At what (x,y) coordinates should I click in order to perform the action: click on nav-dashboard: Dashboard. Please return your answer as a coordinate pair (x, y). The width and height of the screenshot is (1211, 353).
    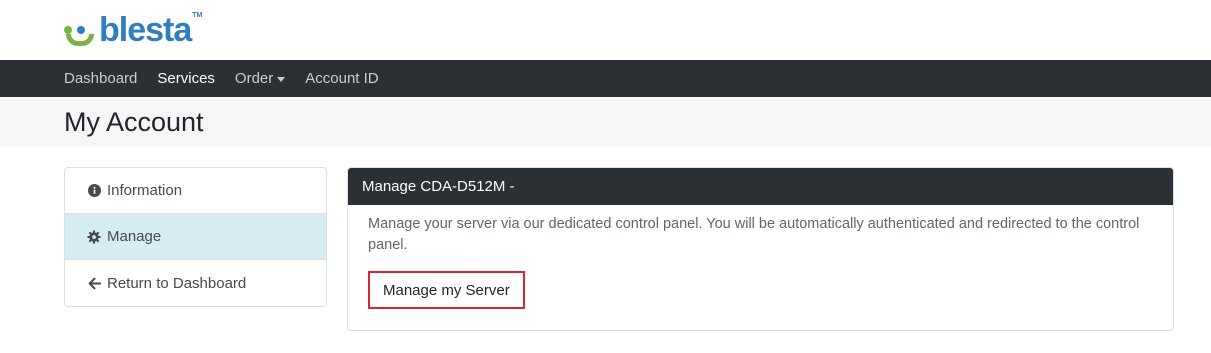
    Looking at the image, I should click on (100, 78).